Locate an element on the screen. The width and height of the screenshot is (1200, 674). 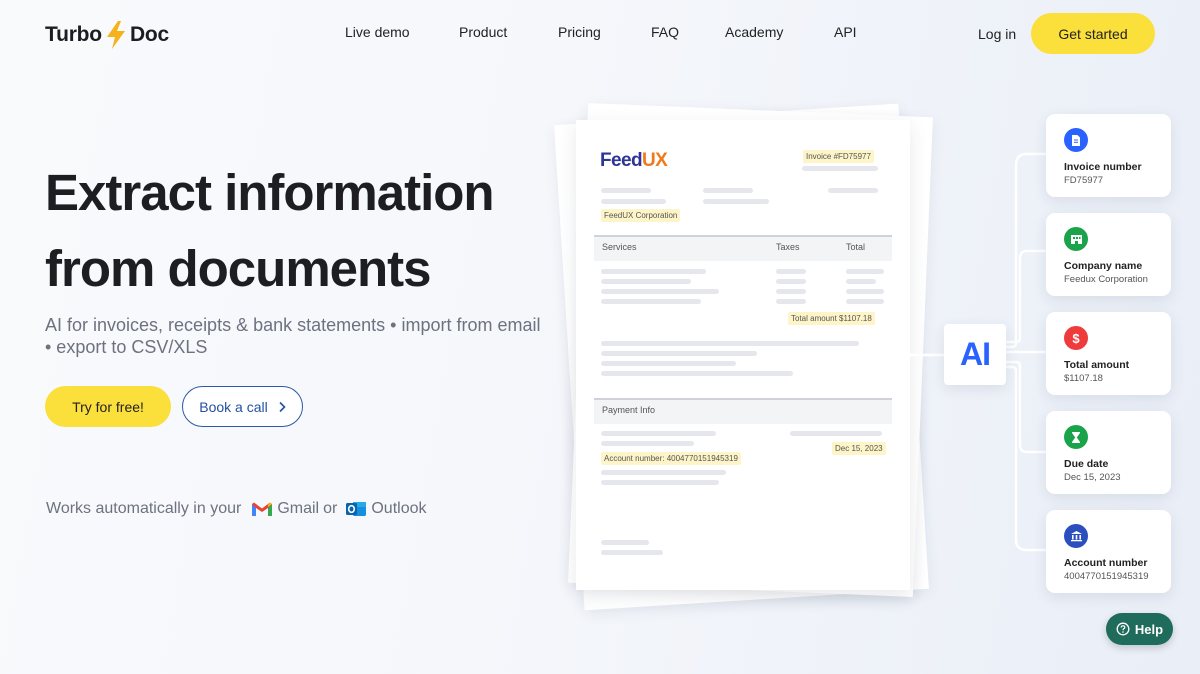
get-started-button: Get started is located at coordinates (1093, 33).